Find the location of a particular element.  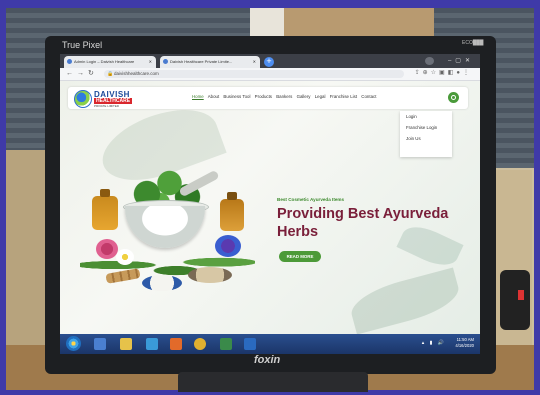

start-button-icon is located at coordinates (73, 343).